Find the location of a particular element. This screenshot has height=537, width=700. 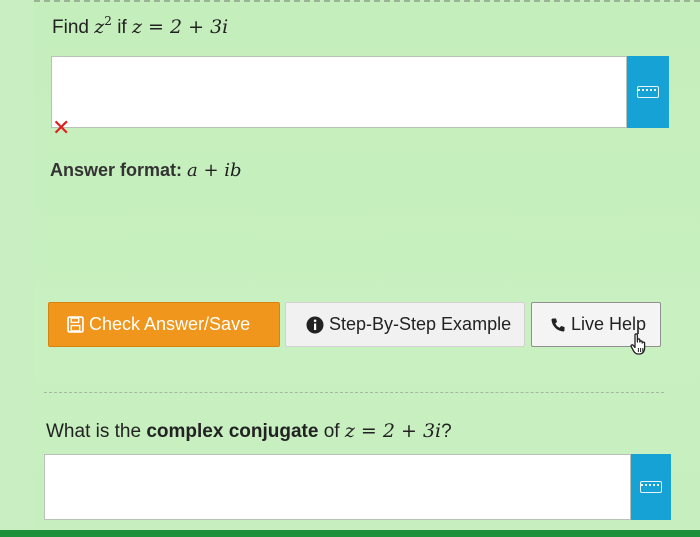

check-answer-button: Check Answer/Save is located at coordinates (164, 324).